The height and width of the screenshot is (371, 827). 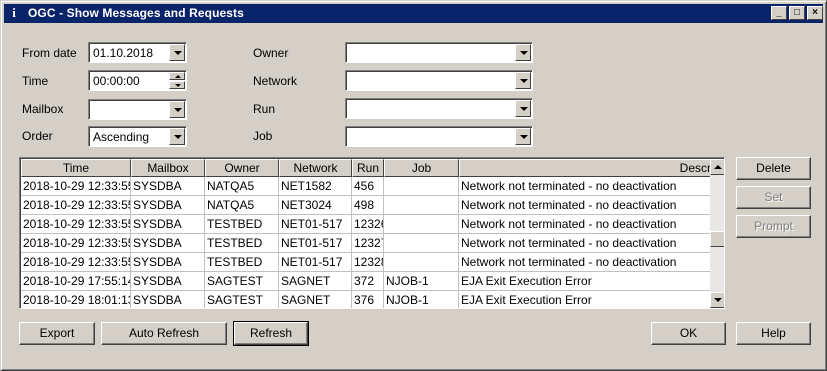 I want to click on table-cell: 12327, so click(x=368, y=243).